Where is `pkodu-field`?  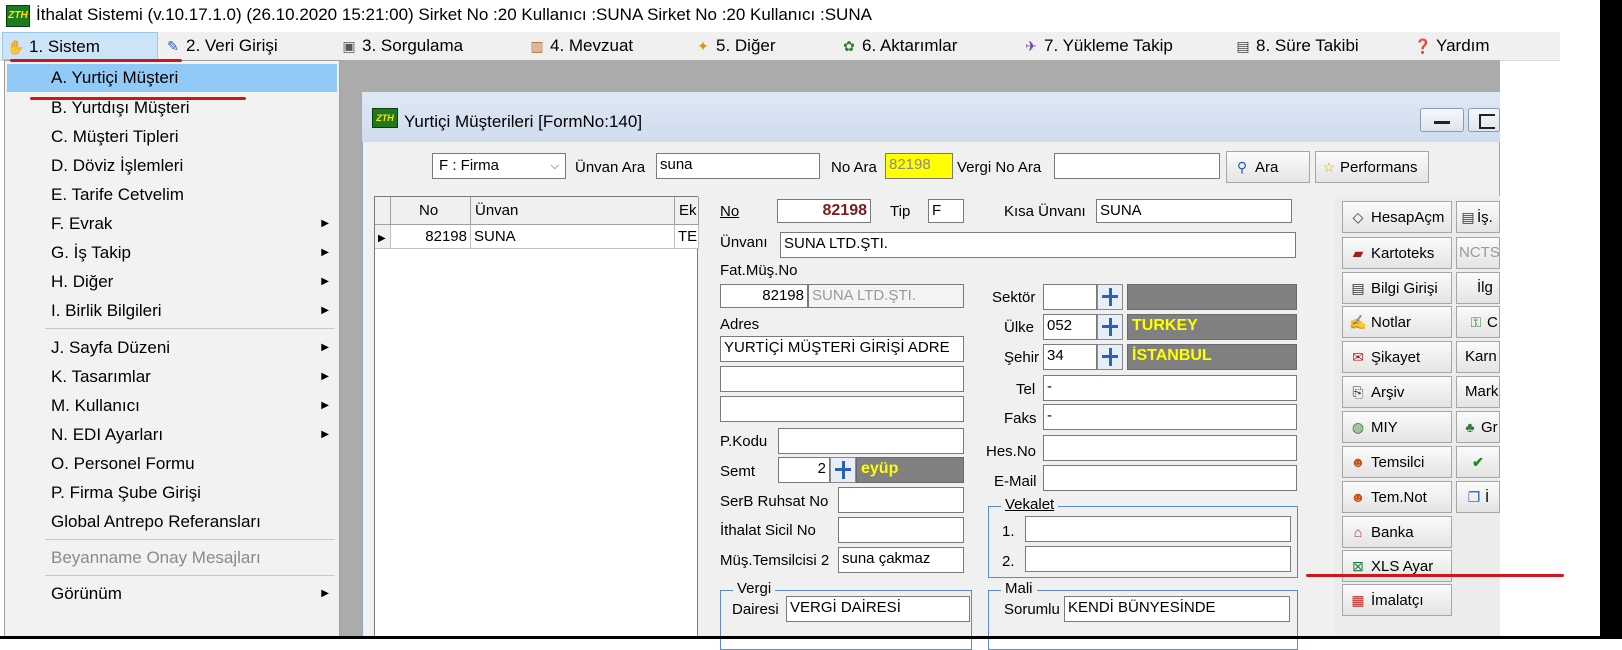
pkodu-field is located at coordinates (871, 441).